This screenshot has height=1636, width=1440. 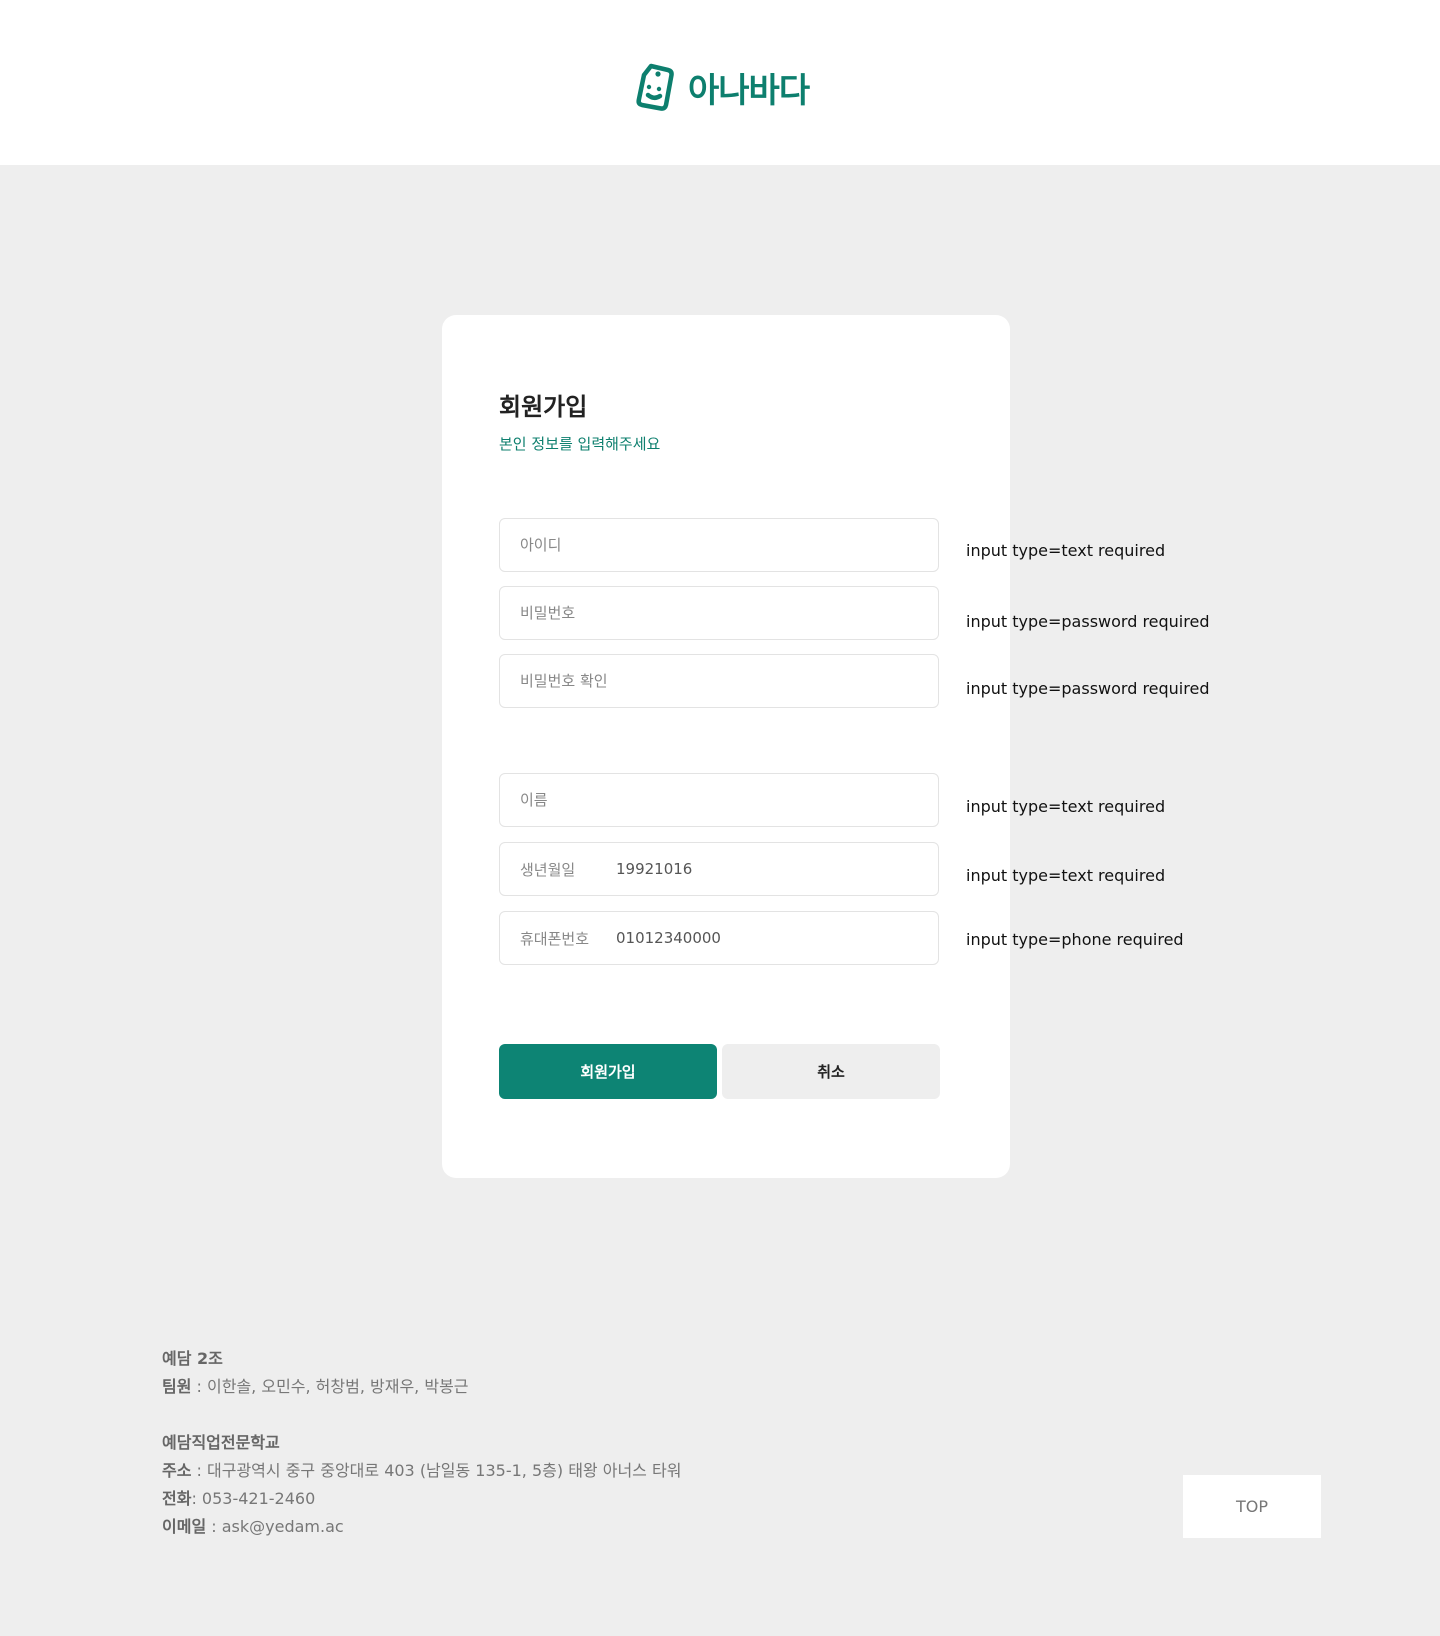 What do you see at coordinates (253, 1498) in the screenshot?
I see `phone-value: : 053-421-2460` at bounding box center [253, 1498].